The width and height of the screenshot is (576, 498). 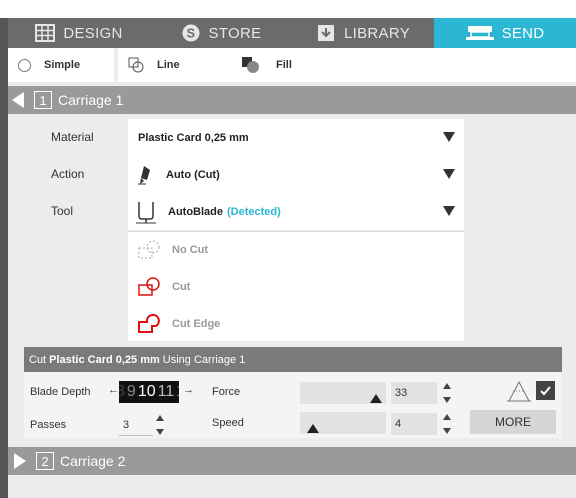 I want to click on speed-slider-thumb, so click(x=313, y=428).